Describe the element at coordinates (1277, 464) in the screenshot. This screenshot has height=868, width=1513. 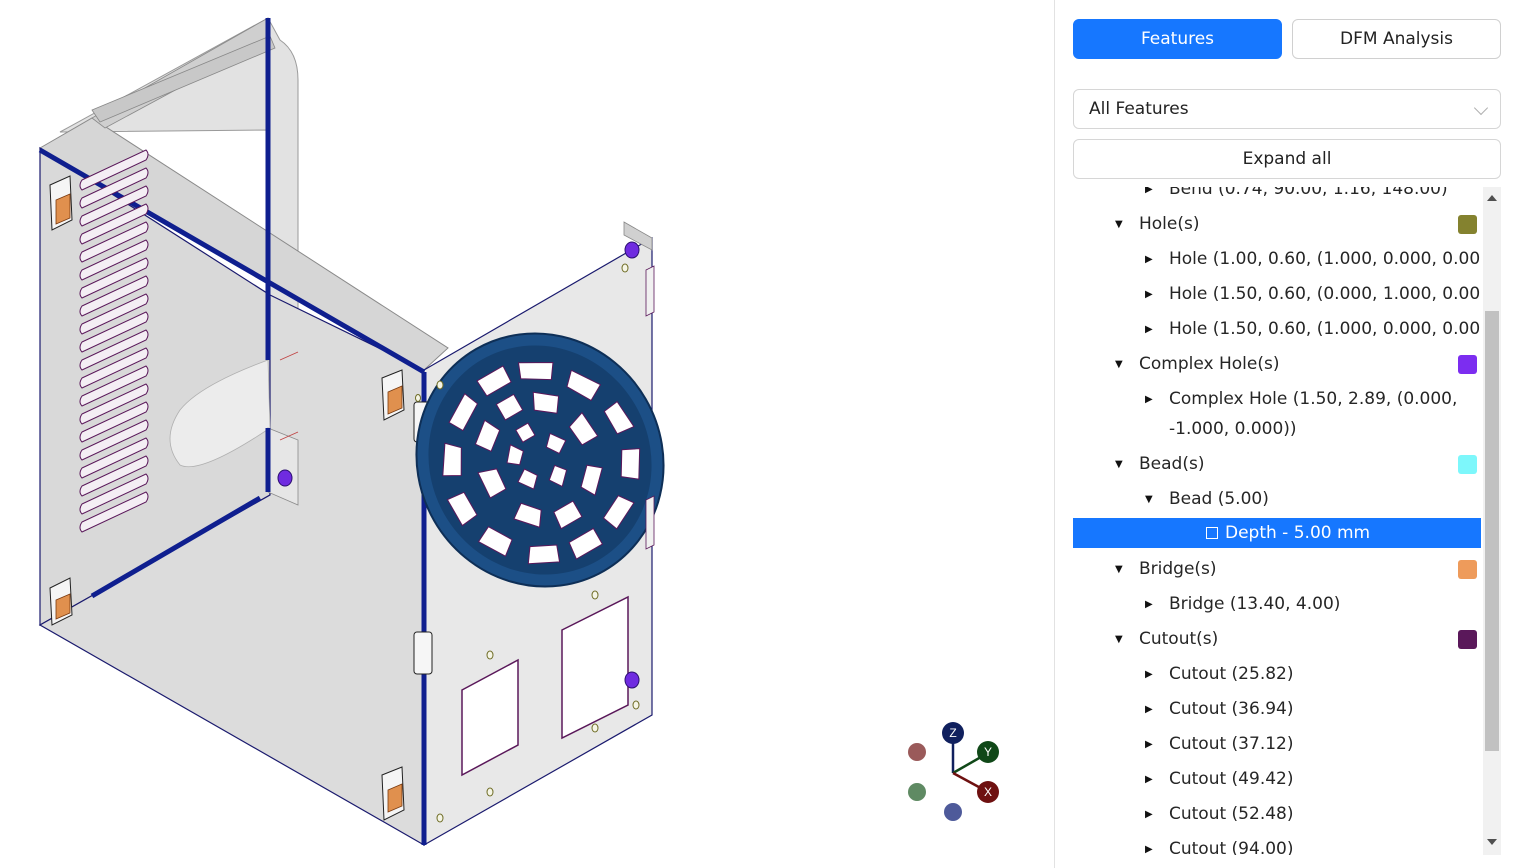
I see `tree-group-beads: ▼ Bead(s)` at that location.